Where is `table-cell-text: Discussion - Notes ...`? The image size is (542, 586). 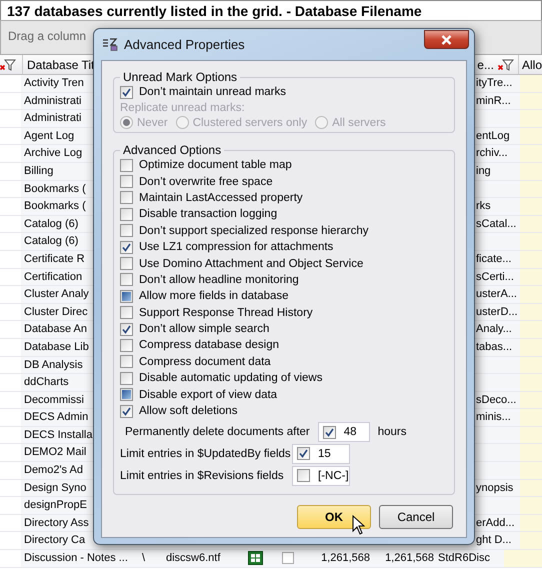 table-cell-text: Discussion - Notes ... is located at coordinates (76, 558).